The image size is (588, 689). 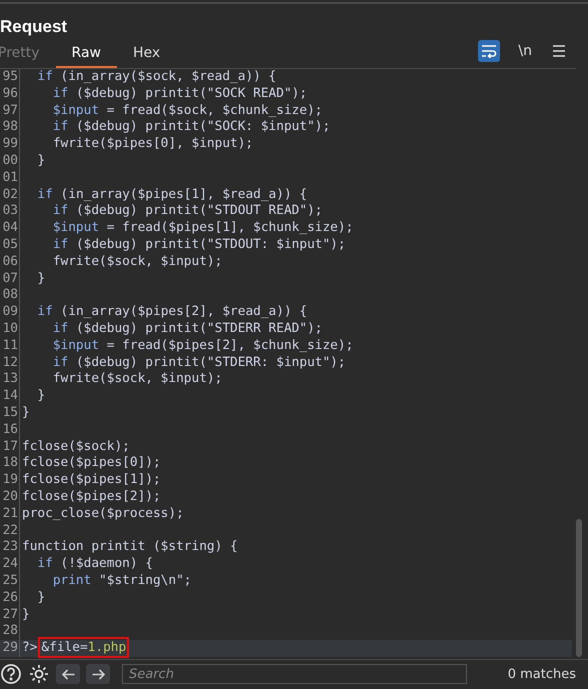 I want to click on code-line: if ($debug) printit("STDERR READ");, so click(x=187, y=329).